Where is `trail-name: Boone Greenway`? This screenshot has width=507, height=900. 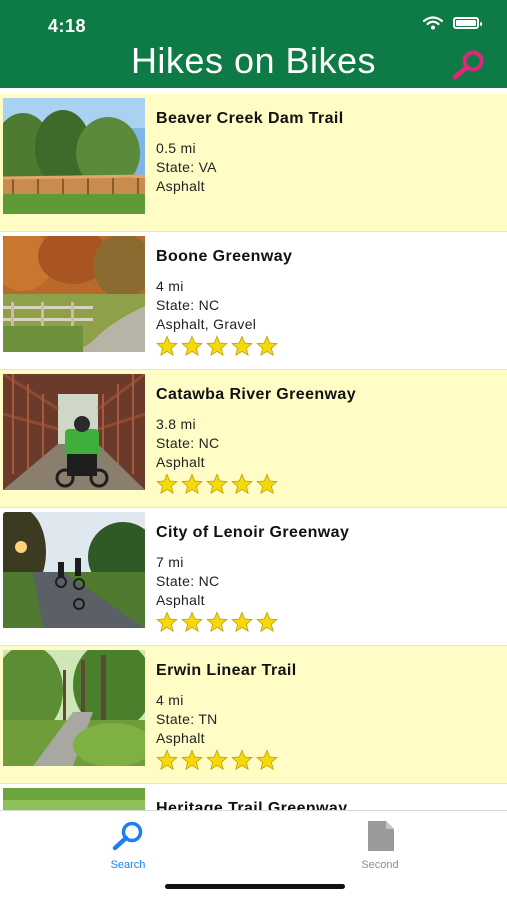 trail-name: Boone Greenway is located at coordinates (224, 256).